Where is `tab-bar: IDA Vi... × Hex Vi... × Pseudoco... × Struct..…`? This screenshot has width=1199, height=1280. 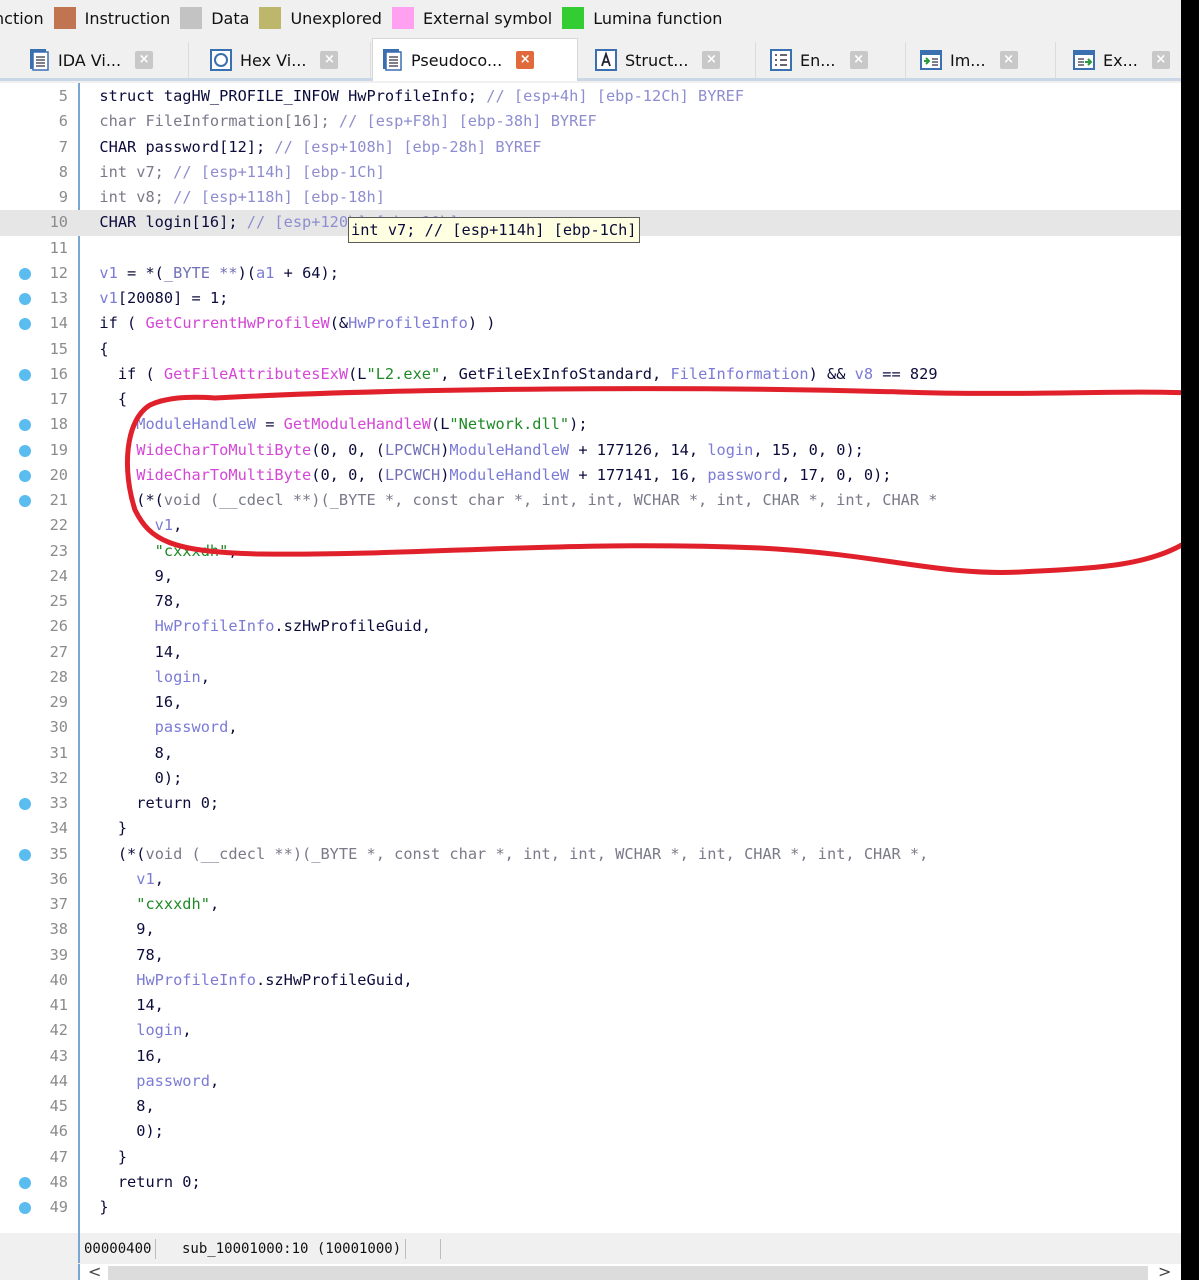
tab-bar: IDA Vi... × Hex Vi... × Pseudoco... × Struct..… is located at coordinates (590, 59).